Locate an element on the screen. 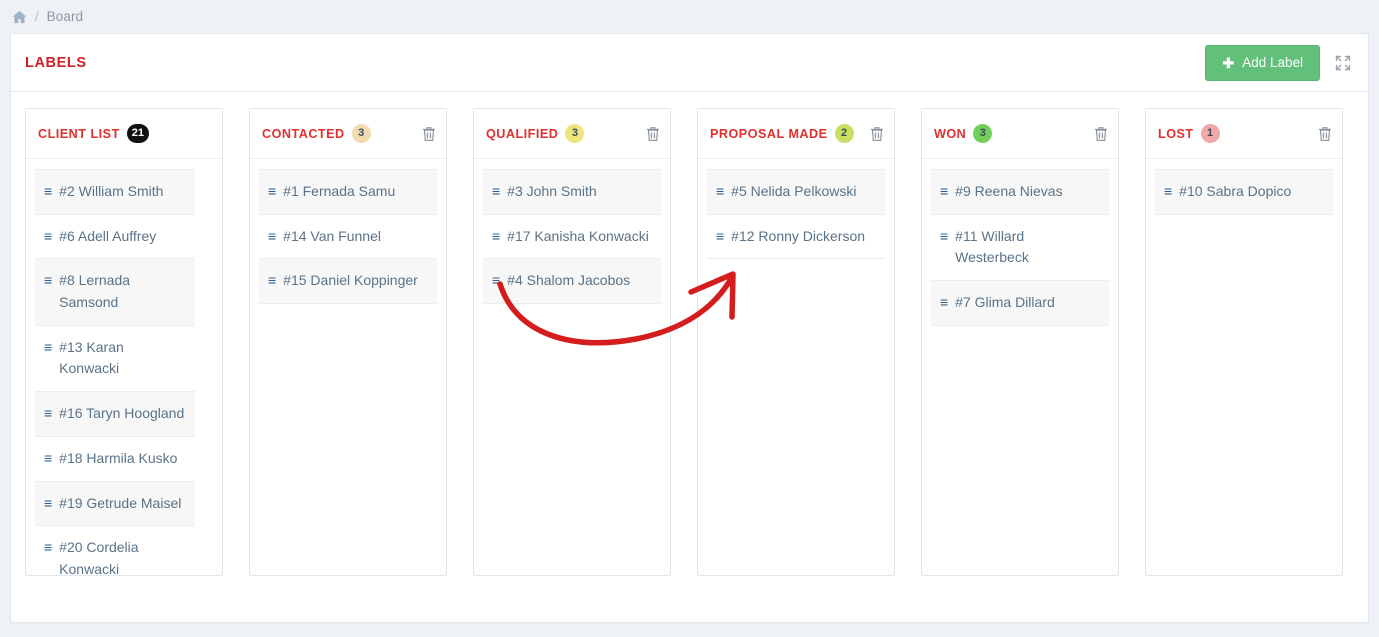 Image resolution: width=1379 pixels, height=637 pixels. column-header: QUALIFIED 3 is located at coordinates (572, 134).